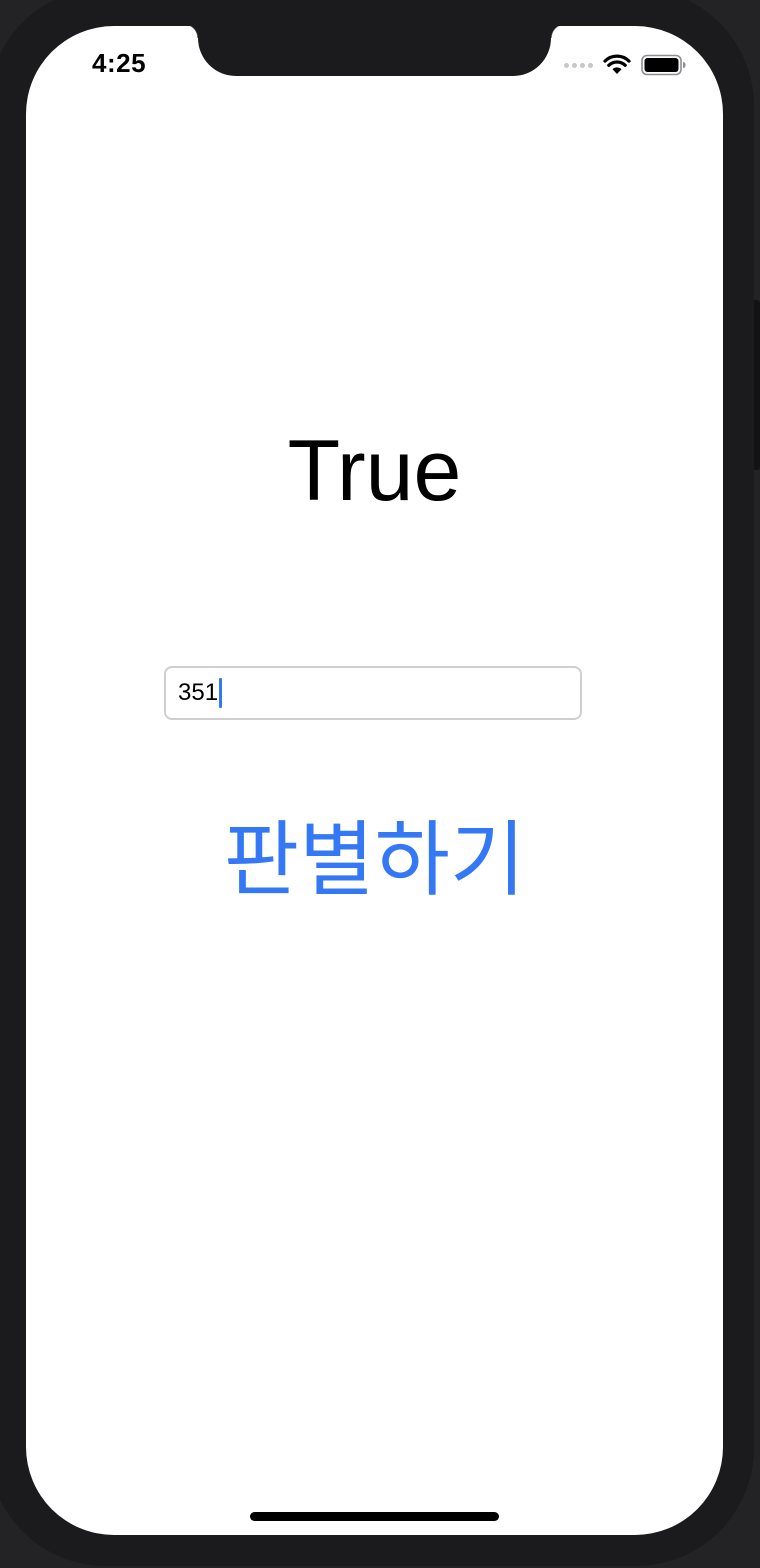 This screenshot has height=1568, width=760. I want to click on result-label: True, so click(374, 471).